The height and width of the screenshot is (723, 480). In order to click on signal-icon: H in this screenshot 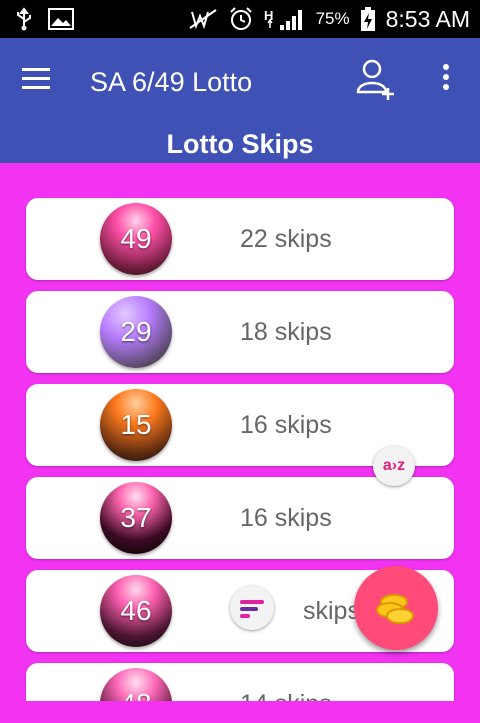, I will do `click(283, 19)`.